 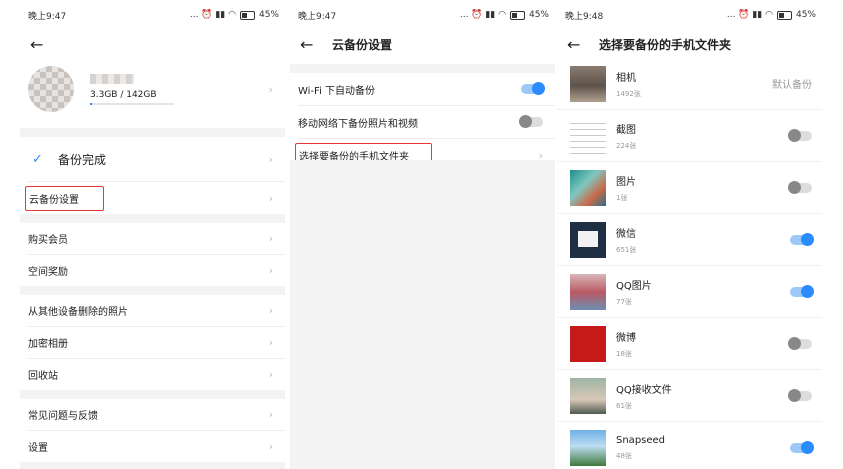 What do you see at coordinates (689, 292) in the screenshot?
I see `folder-row-qq-images: QQ图片 77张` at bounding box center [689, 292].